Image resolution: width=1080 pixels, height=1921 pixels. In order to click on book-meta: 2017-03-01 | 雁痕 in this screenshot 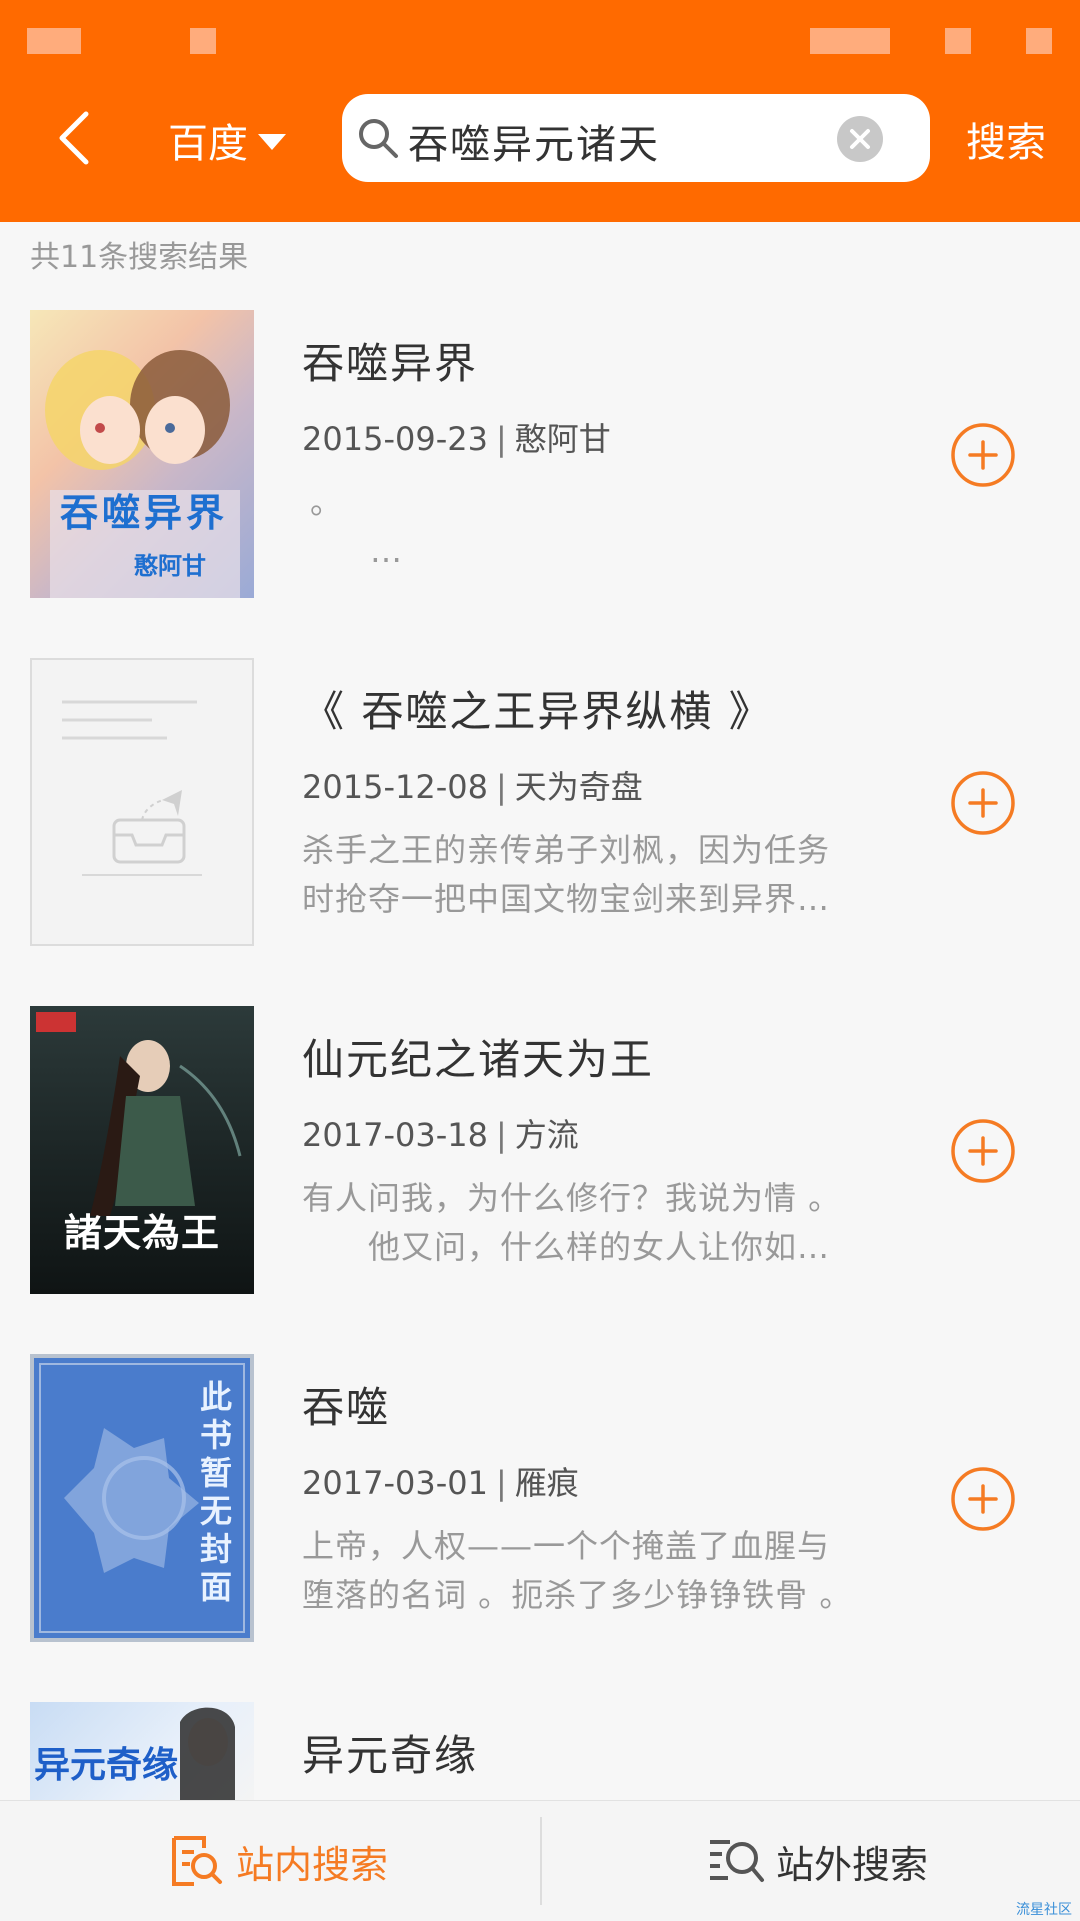, I will do `click(440, 1481)`.